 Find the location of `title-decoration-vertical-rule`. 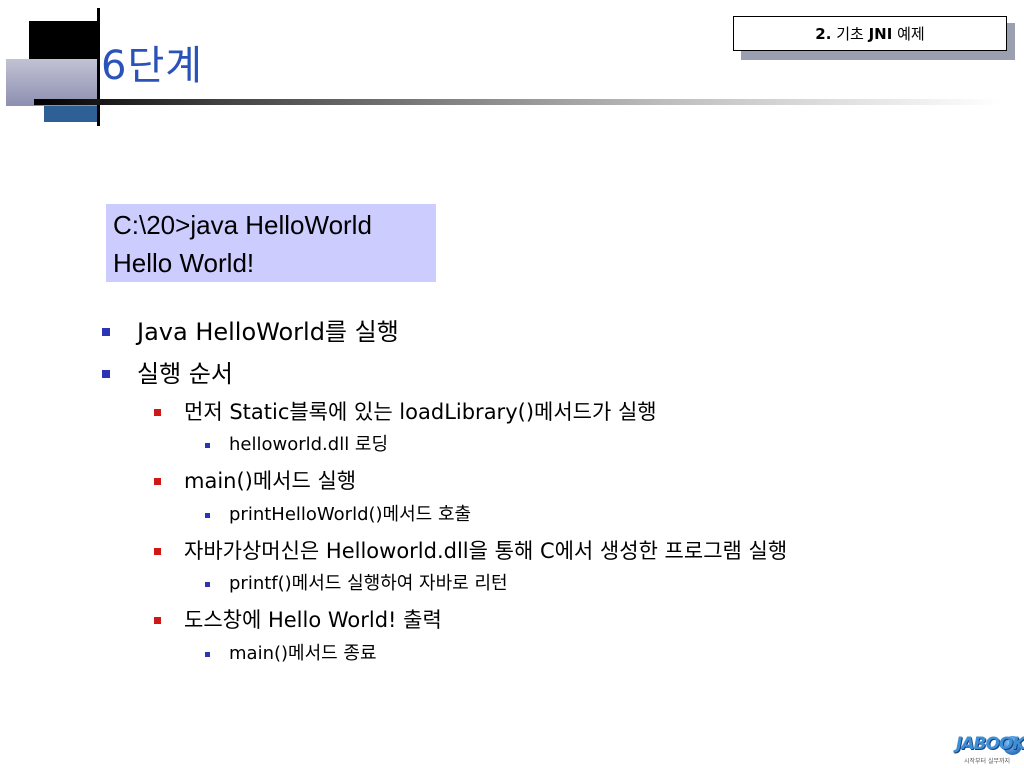

title-decoration-vertical-rule is located at coordinates (98, 67).